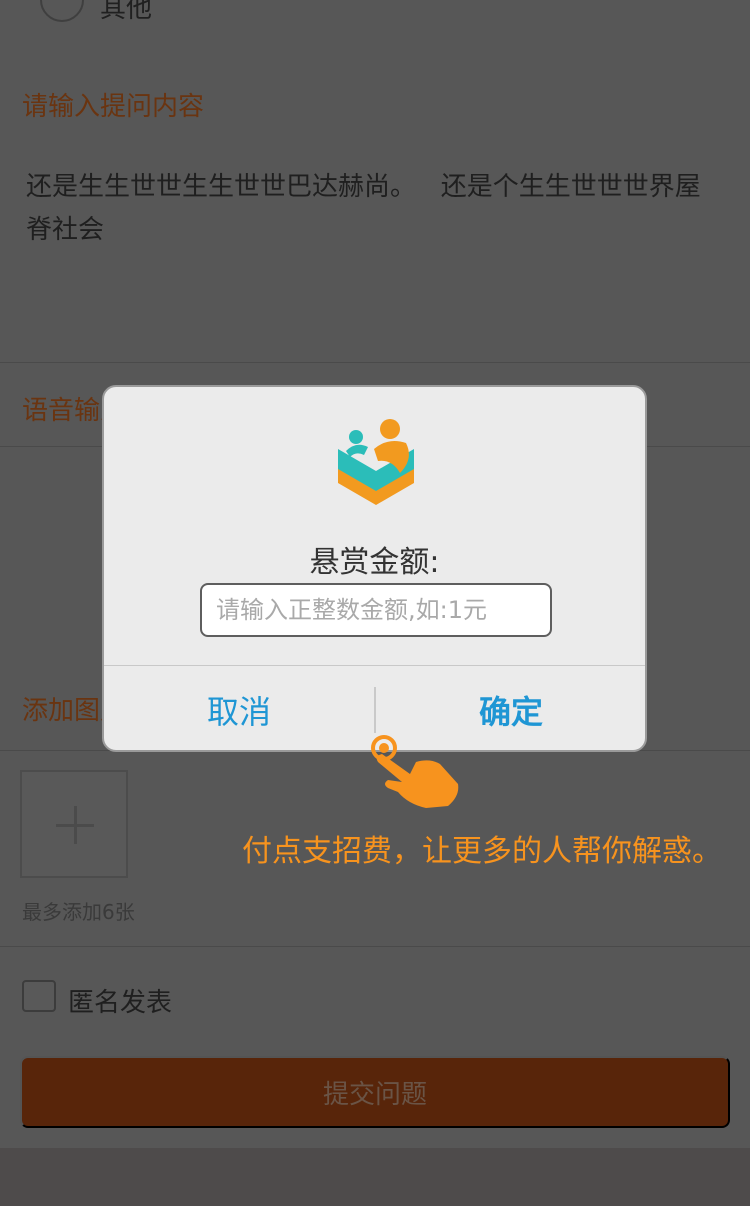  I want to click on bottom-area, so click(375, 1177).